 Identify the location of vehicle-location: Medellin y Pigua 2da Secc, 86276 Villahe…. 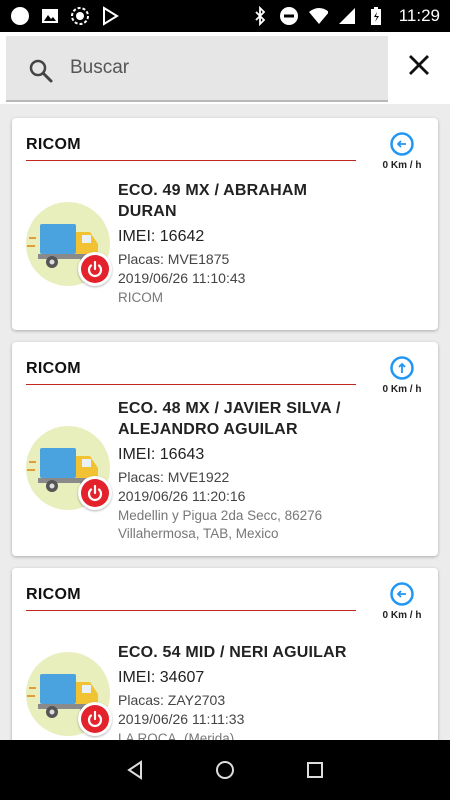
(220, 524).